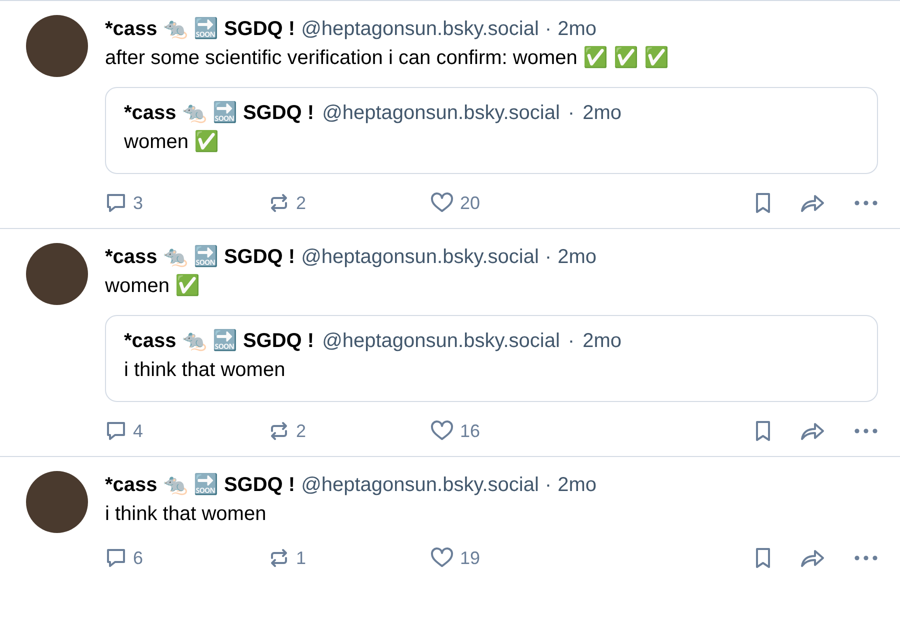  What do you see at coordinates (491, 130) in the screenshot?
I see `quoted-post: *cass 🐀 🔜 SGDQ ! @heptagonsun.bsky.social · 2mo women ✅` at bounding box center [491, 130].